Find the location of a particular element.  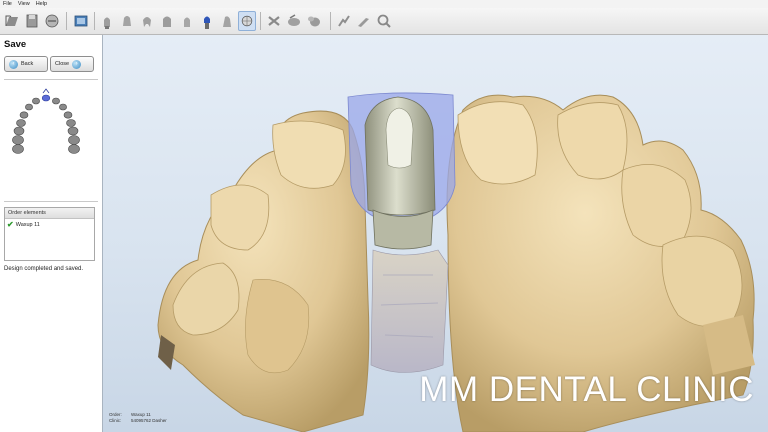

render-icon is located at coordinates (81, 21).